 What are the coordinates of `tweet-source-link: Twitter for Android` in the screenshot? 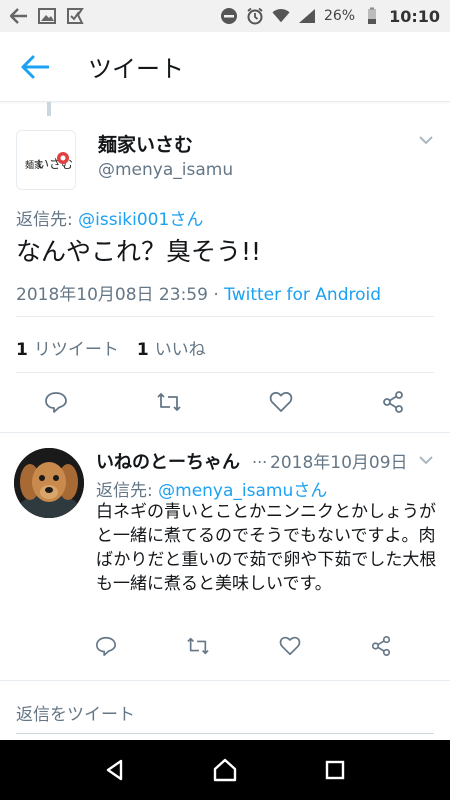 It's located at (302, 295).